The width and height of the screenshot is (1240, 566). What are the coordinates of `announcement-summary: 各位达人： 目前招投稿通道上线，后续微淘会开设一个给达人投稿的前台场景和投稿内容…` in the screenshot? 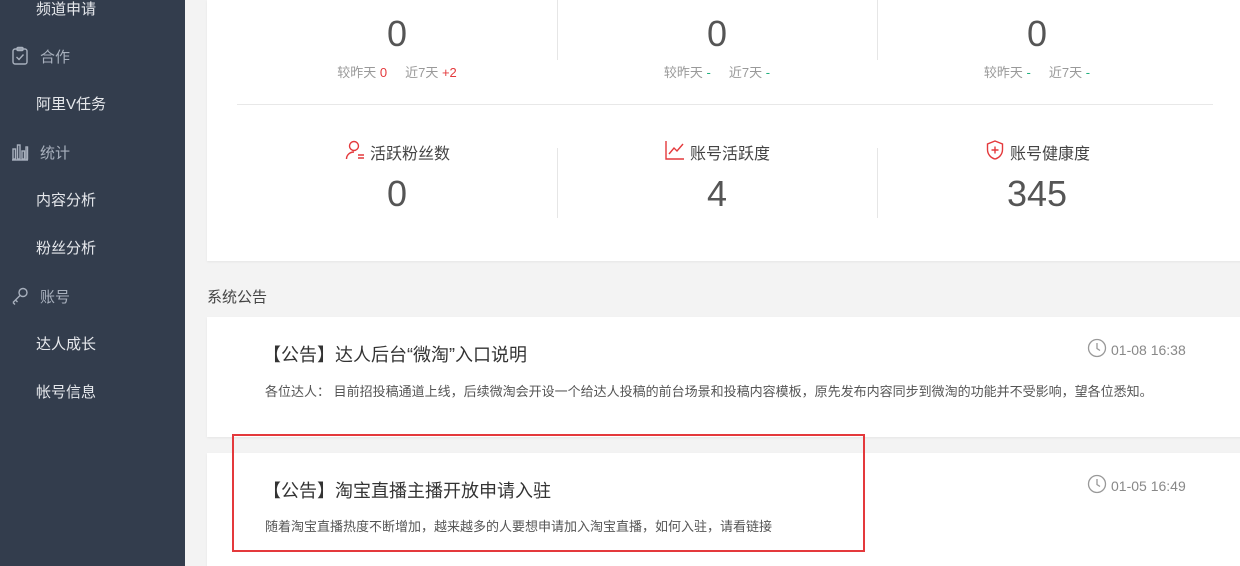 It's located at (709, 391).